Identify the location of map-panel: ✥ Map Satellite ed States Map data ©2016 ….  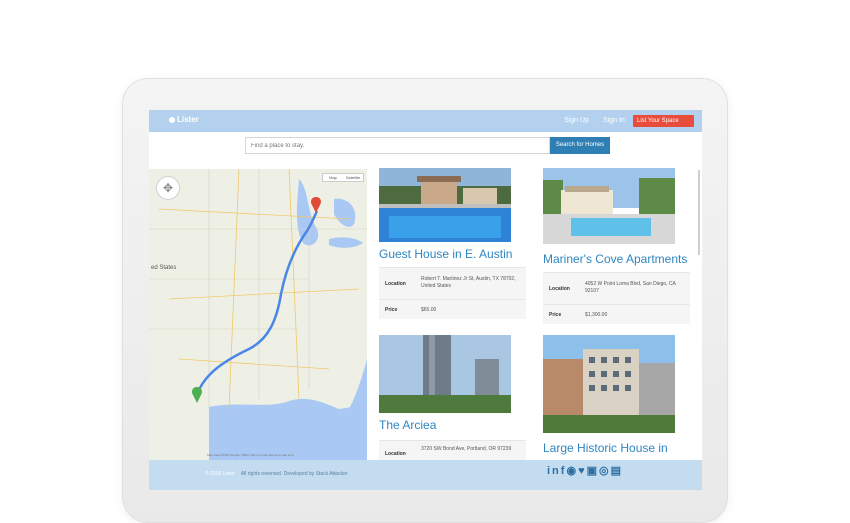
(258, 315).